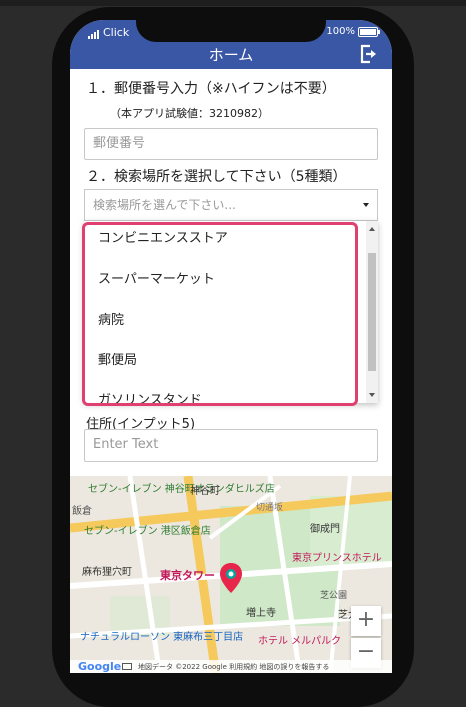  What do you see at coordinates (205, 491) in the screenshot?
I see `map-label: 神谷町` at bounding box center [205, 491].